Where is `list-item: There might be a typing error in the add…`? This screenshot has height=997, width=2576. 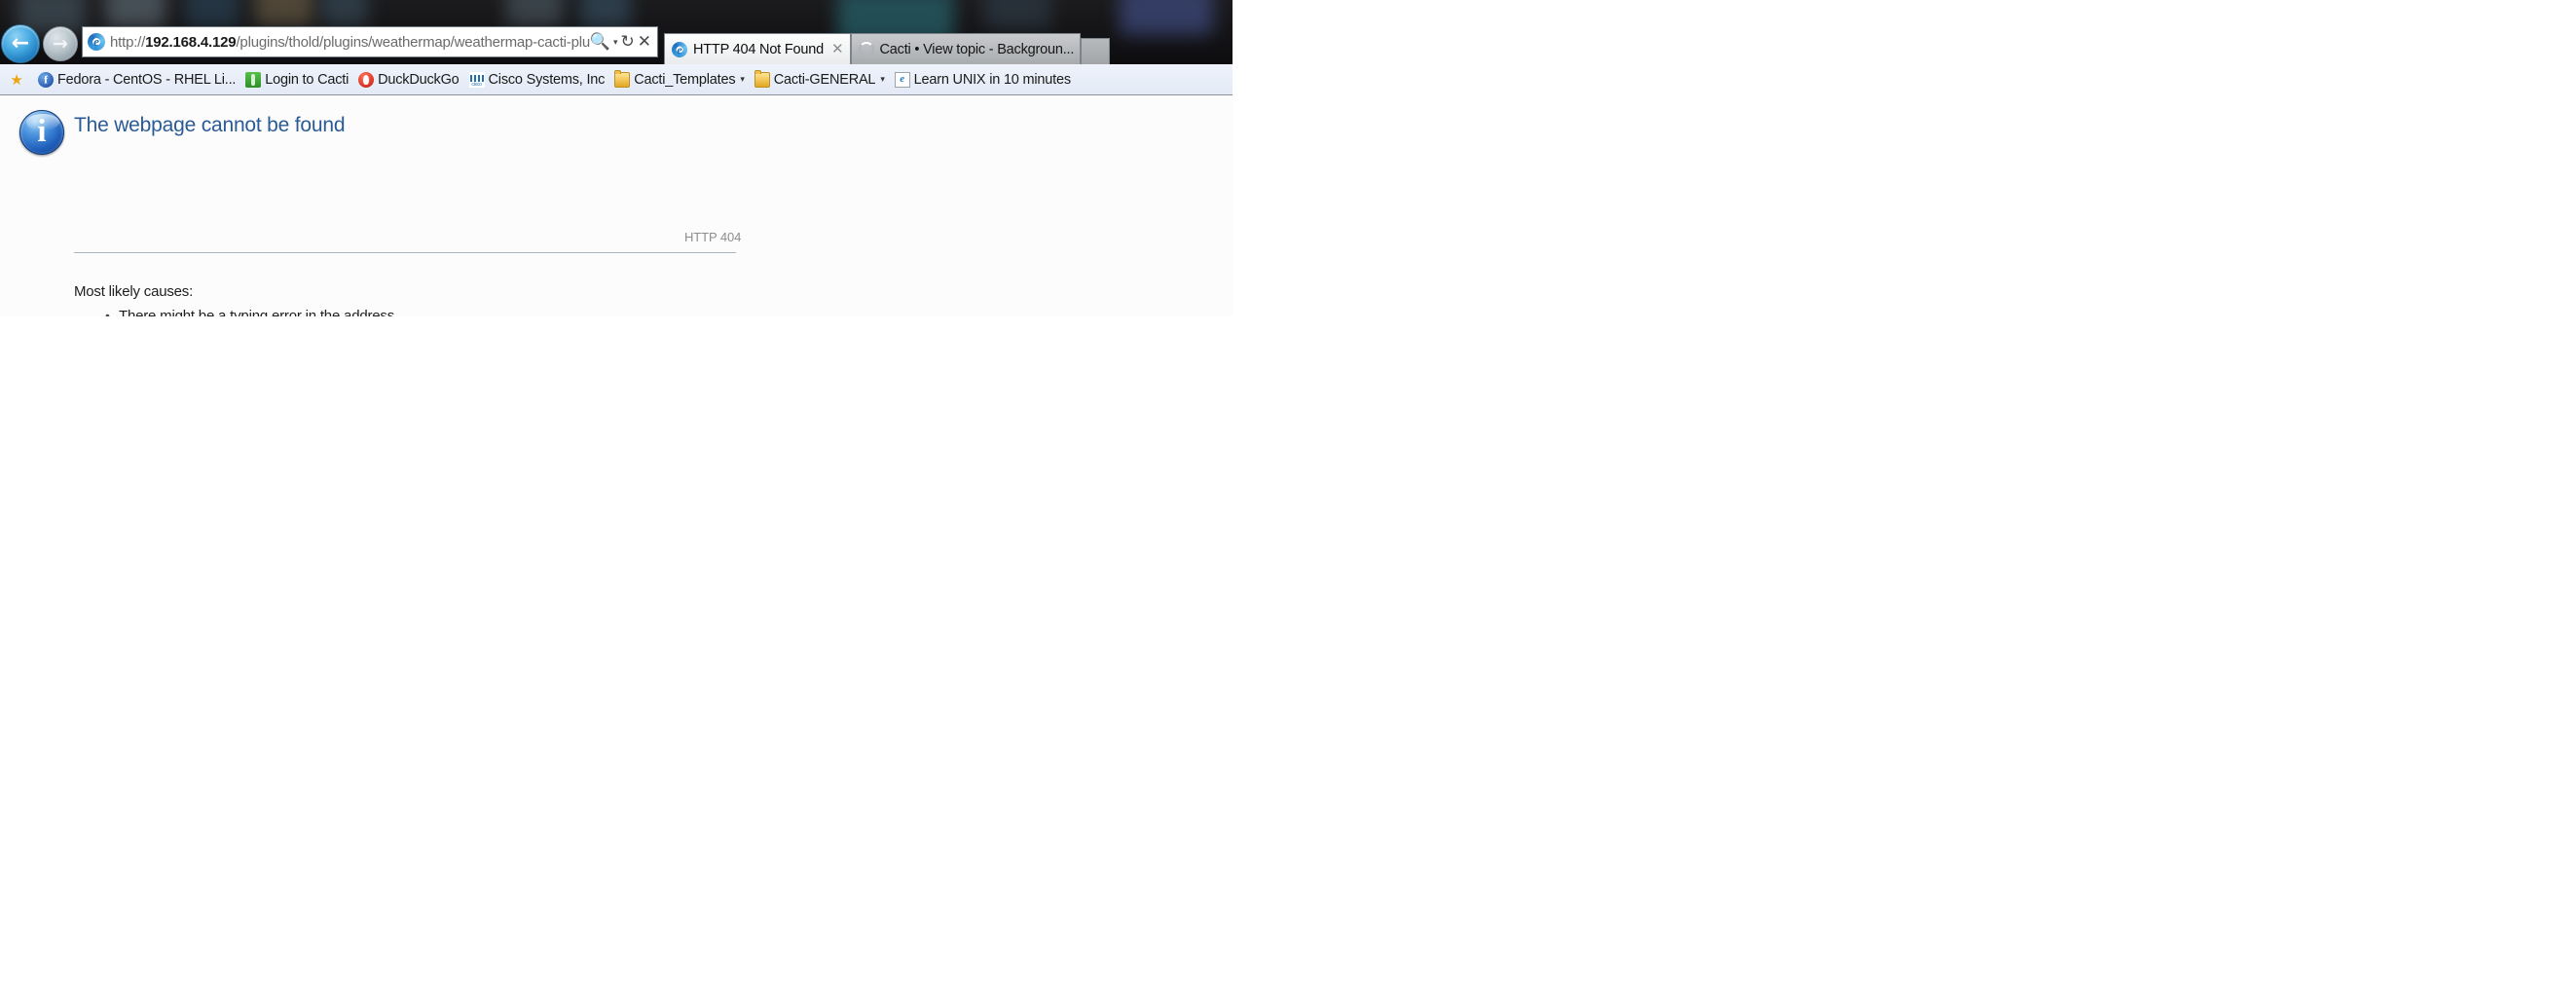
list-item: There might be a typing error in the add… is located at coordinates (250, 310).